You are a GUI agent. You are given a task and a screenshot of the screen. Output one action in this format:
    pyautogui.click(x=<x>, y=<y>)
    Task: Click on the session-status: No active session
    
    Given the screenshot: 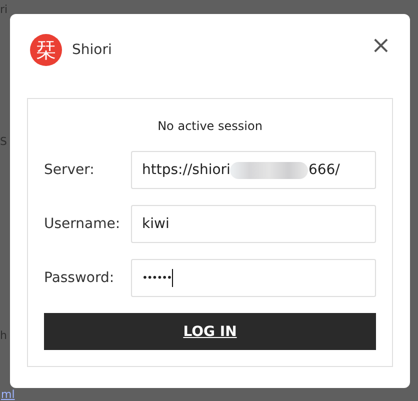 What is the action you would take?
    pyautogui.click(x=210, y=126)
    